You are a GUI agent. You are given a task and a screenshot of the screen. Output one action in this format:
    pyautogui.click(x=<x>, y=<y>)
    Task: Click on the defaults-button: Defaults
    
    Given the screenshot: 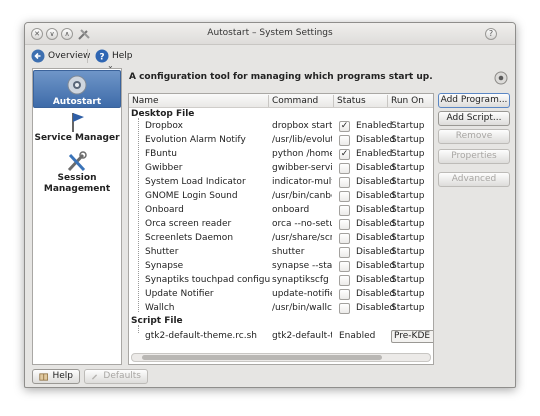 What is the action you would take?
    pyautogui.click(x=116, y=376)
    